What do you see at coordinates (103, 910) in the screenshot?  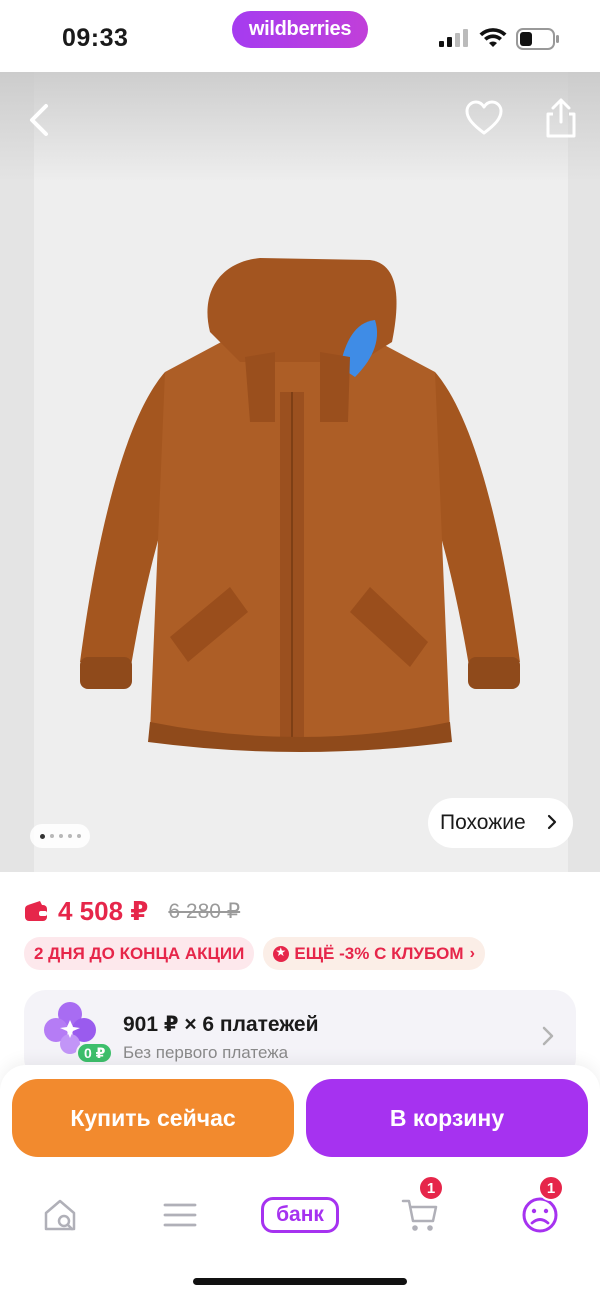 I see `current-price: 4 508 ₽` at bounding box center [103, 910].